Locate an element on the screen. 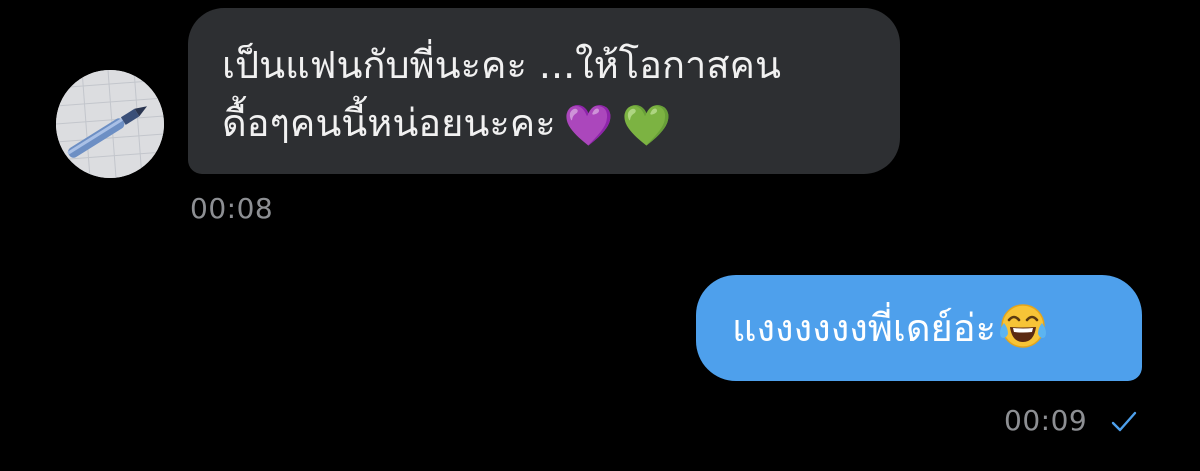 This screenshot has width=1200, height=471. contact-avatar is located at coordinates (110, 124).